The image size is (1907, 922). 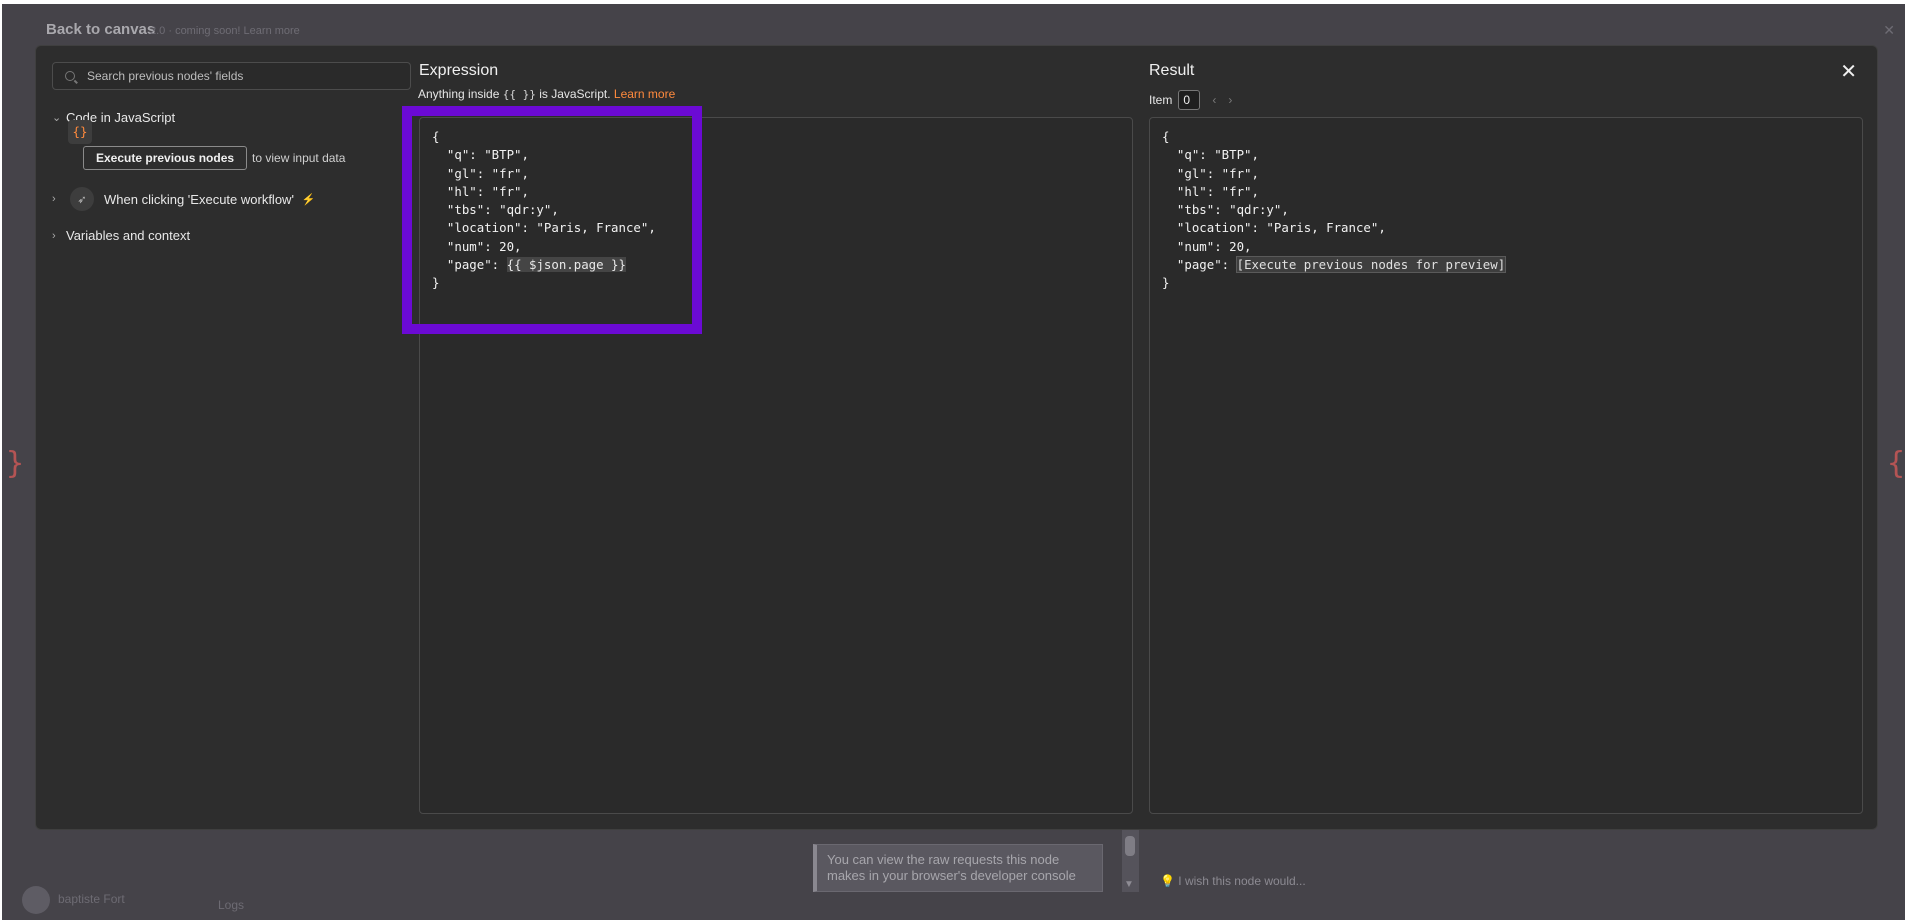 I want to click on tree-node-trigger: › ➶ When clicking 'Execute workflow' ⚡, so click(x=184, y=199).